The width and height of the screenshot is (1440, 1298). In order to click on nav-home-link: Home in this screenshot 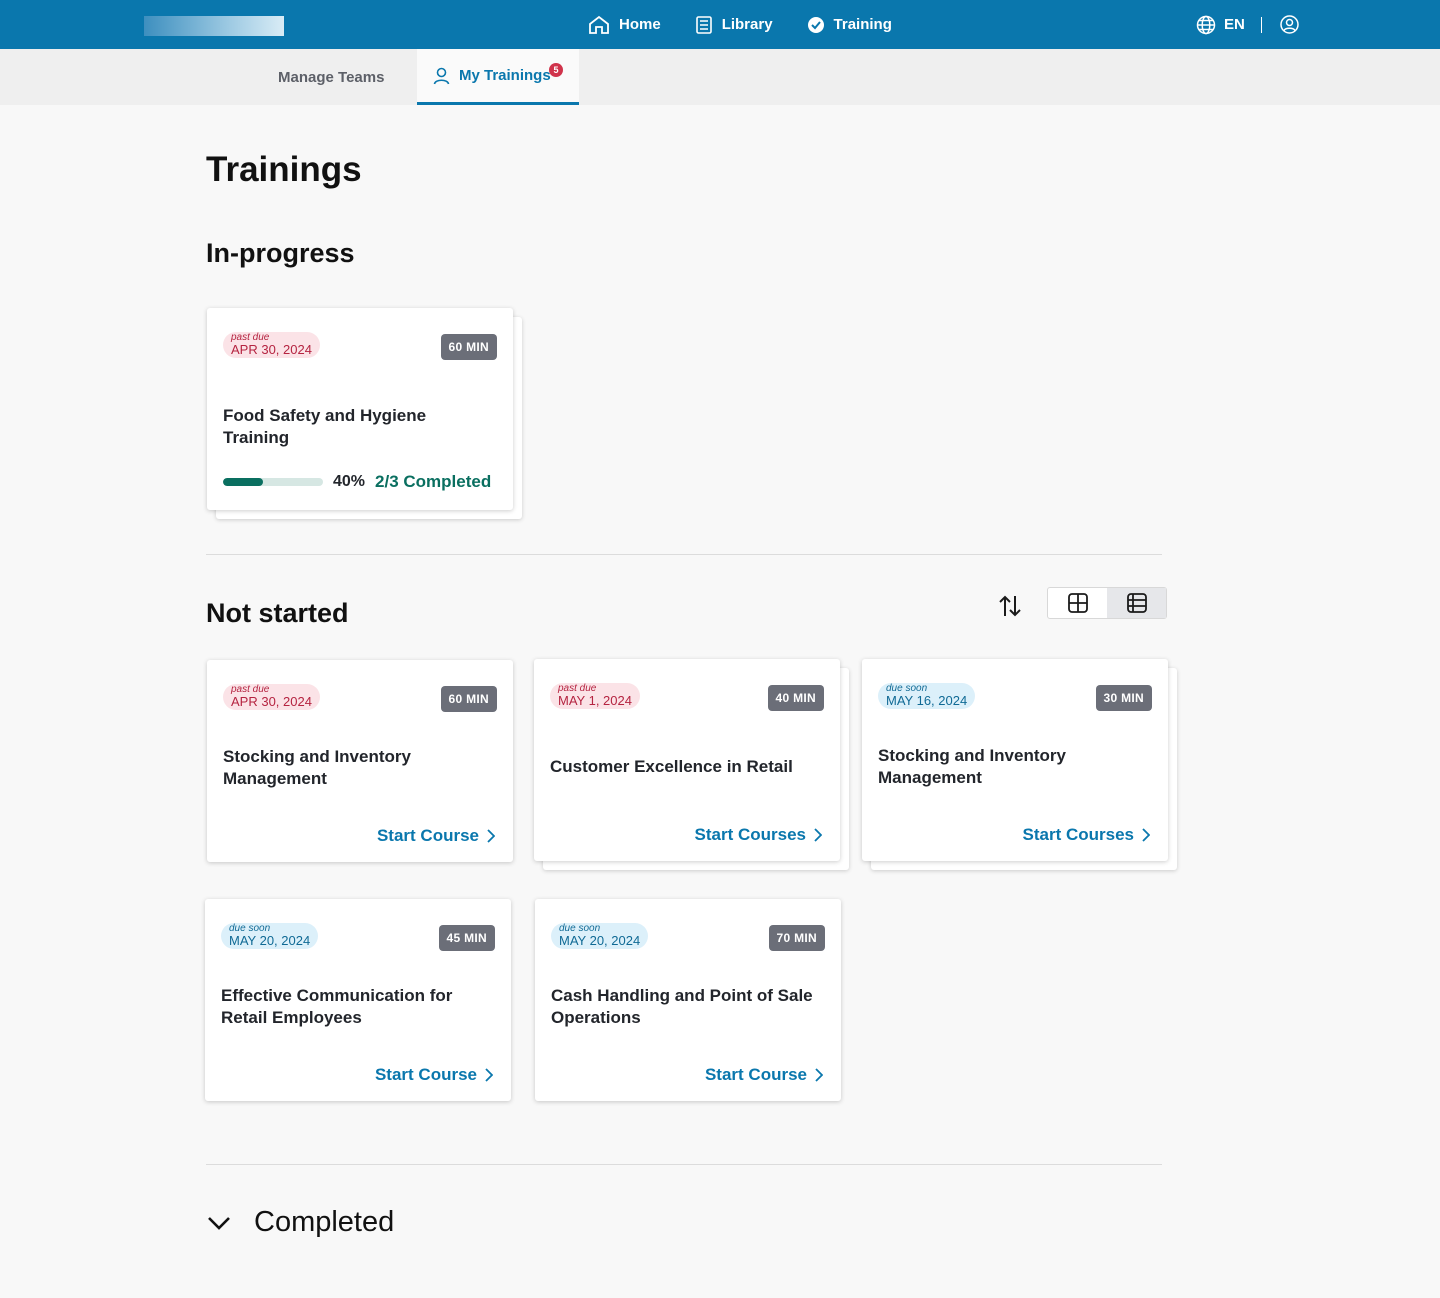, I will do `click(624, 25)`.